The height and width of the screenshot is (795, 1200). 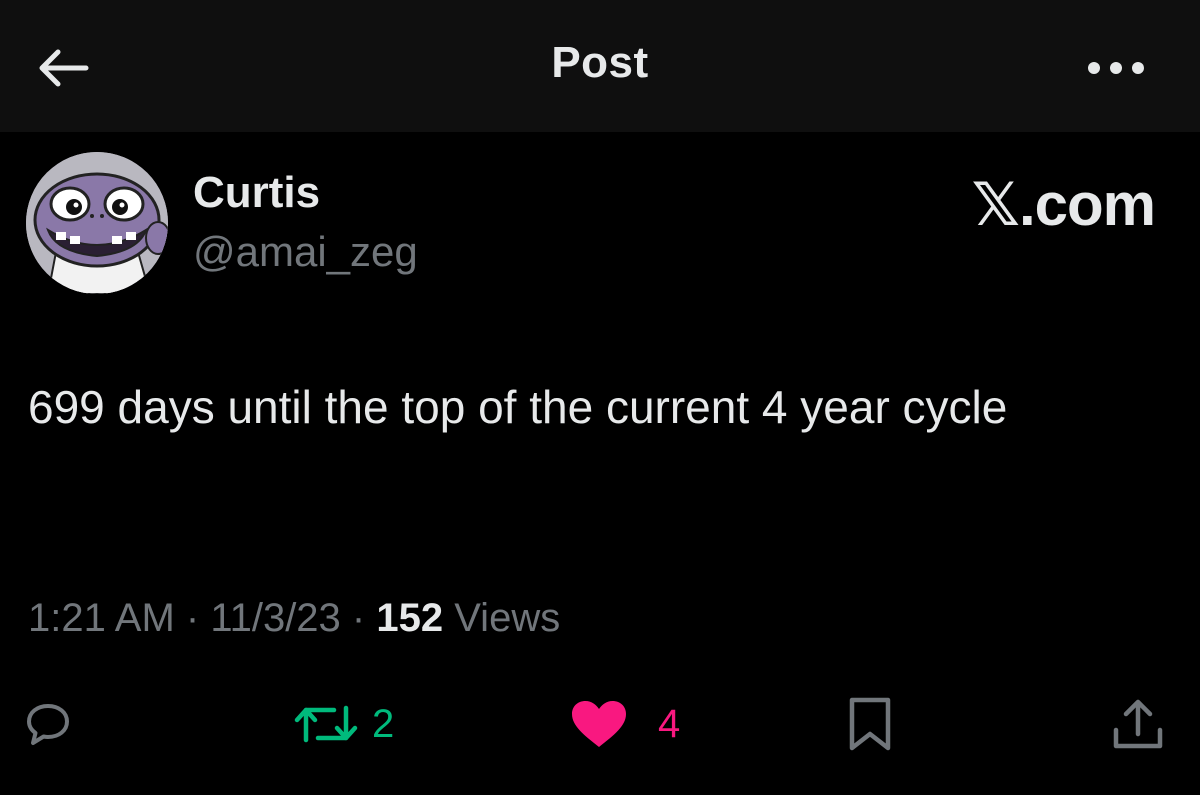 I want to click on retweet-button: 2, so click(x=344, y=724).